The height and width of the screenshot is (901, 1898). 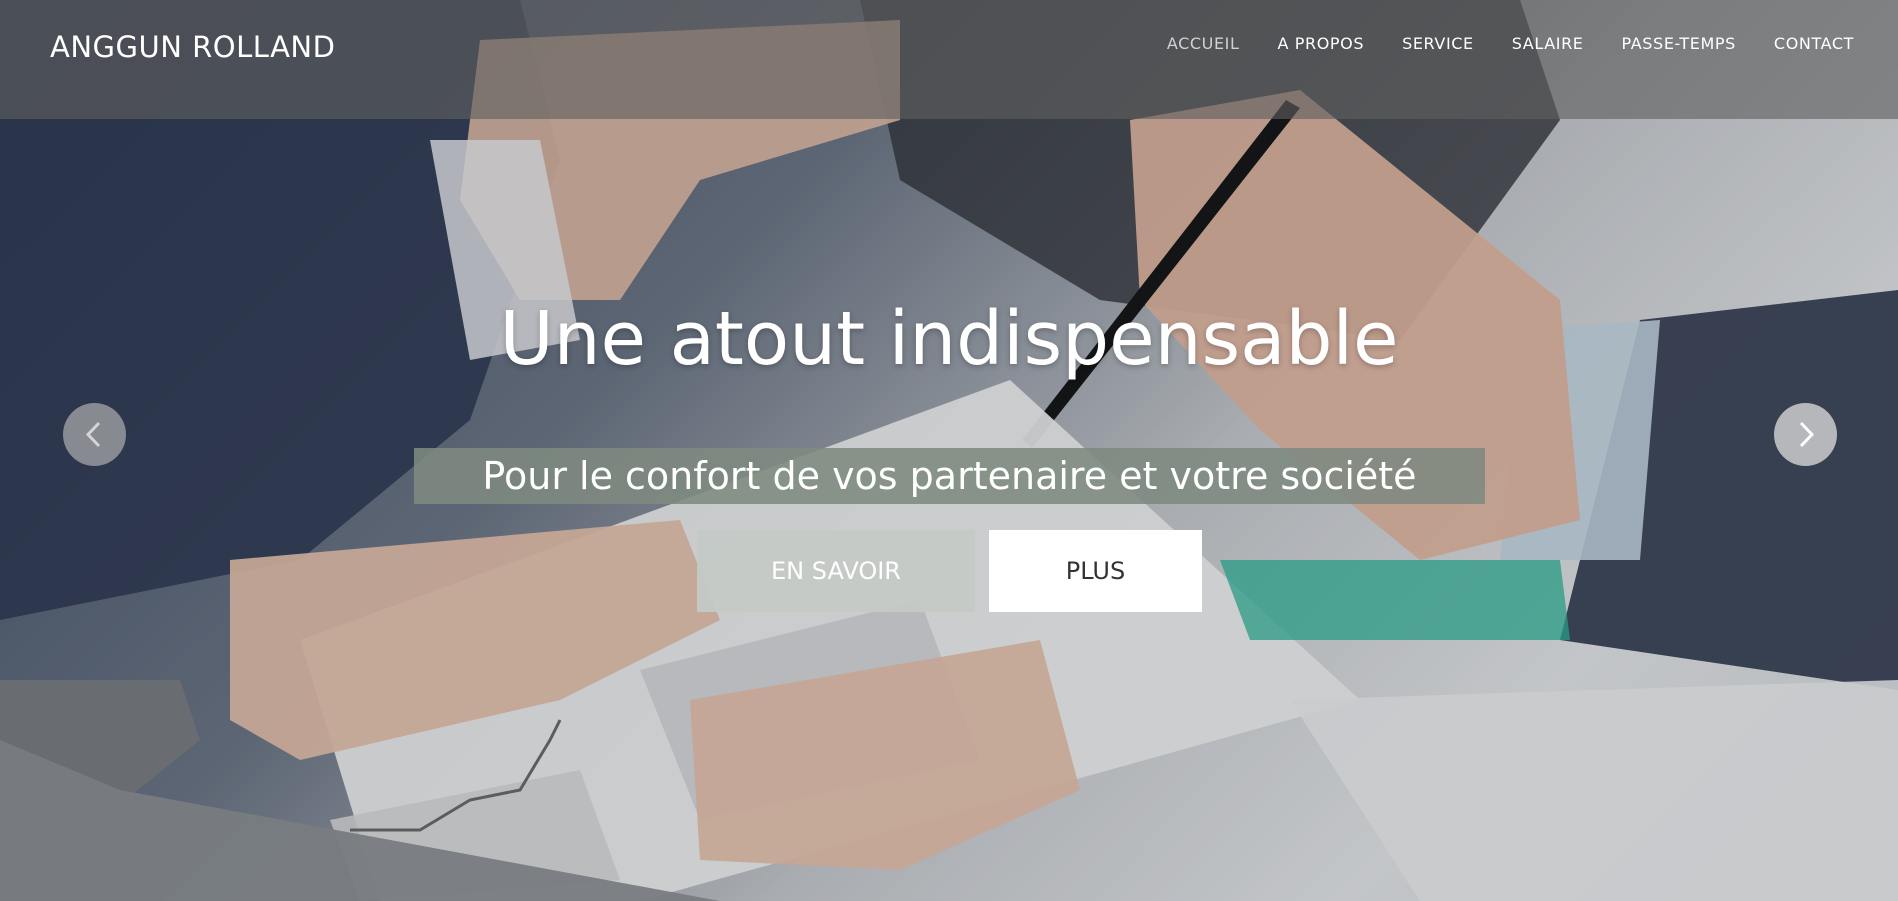 I want to click on carousel-next-button, so click(x=1805, y=434).